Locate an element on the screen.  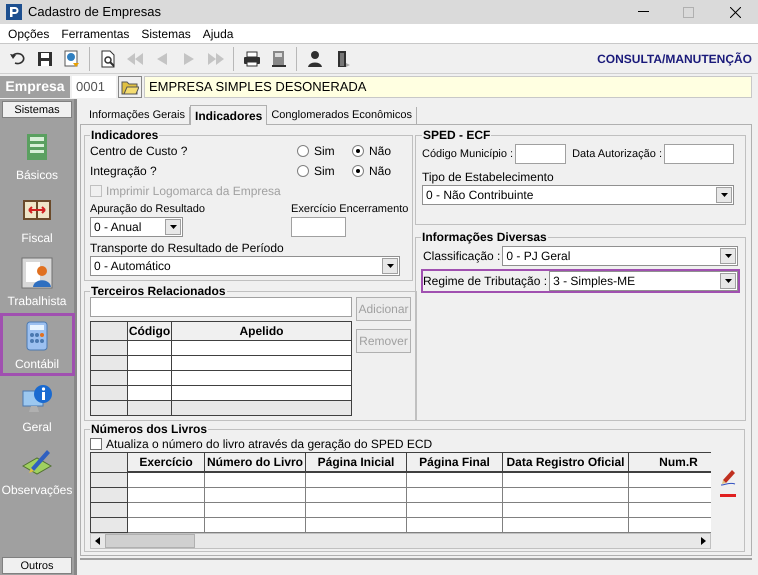
machine-icon is located at coordinates (279, 59).